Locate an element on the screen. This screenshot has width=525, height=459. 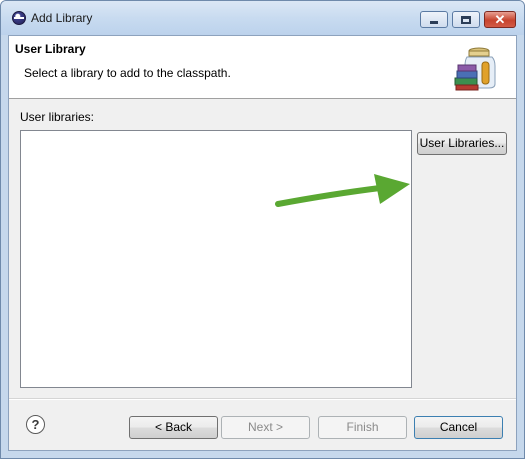
help-icon: ? is located at coordinates (35, 424).